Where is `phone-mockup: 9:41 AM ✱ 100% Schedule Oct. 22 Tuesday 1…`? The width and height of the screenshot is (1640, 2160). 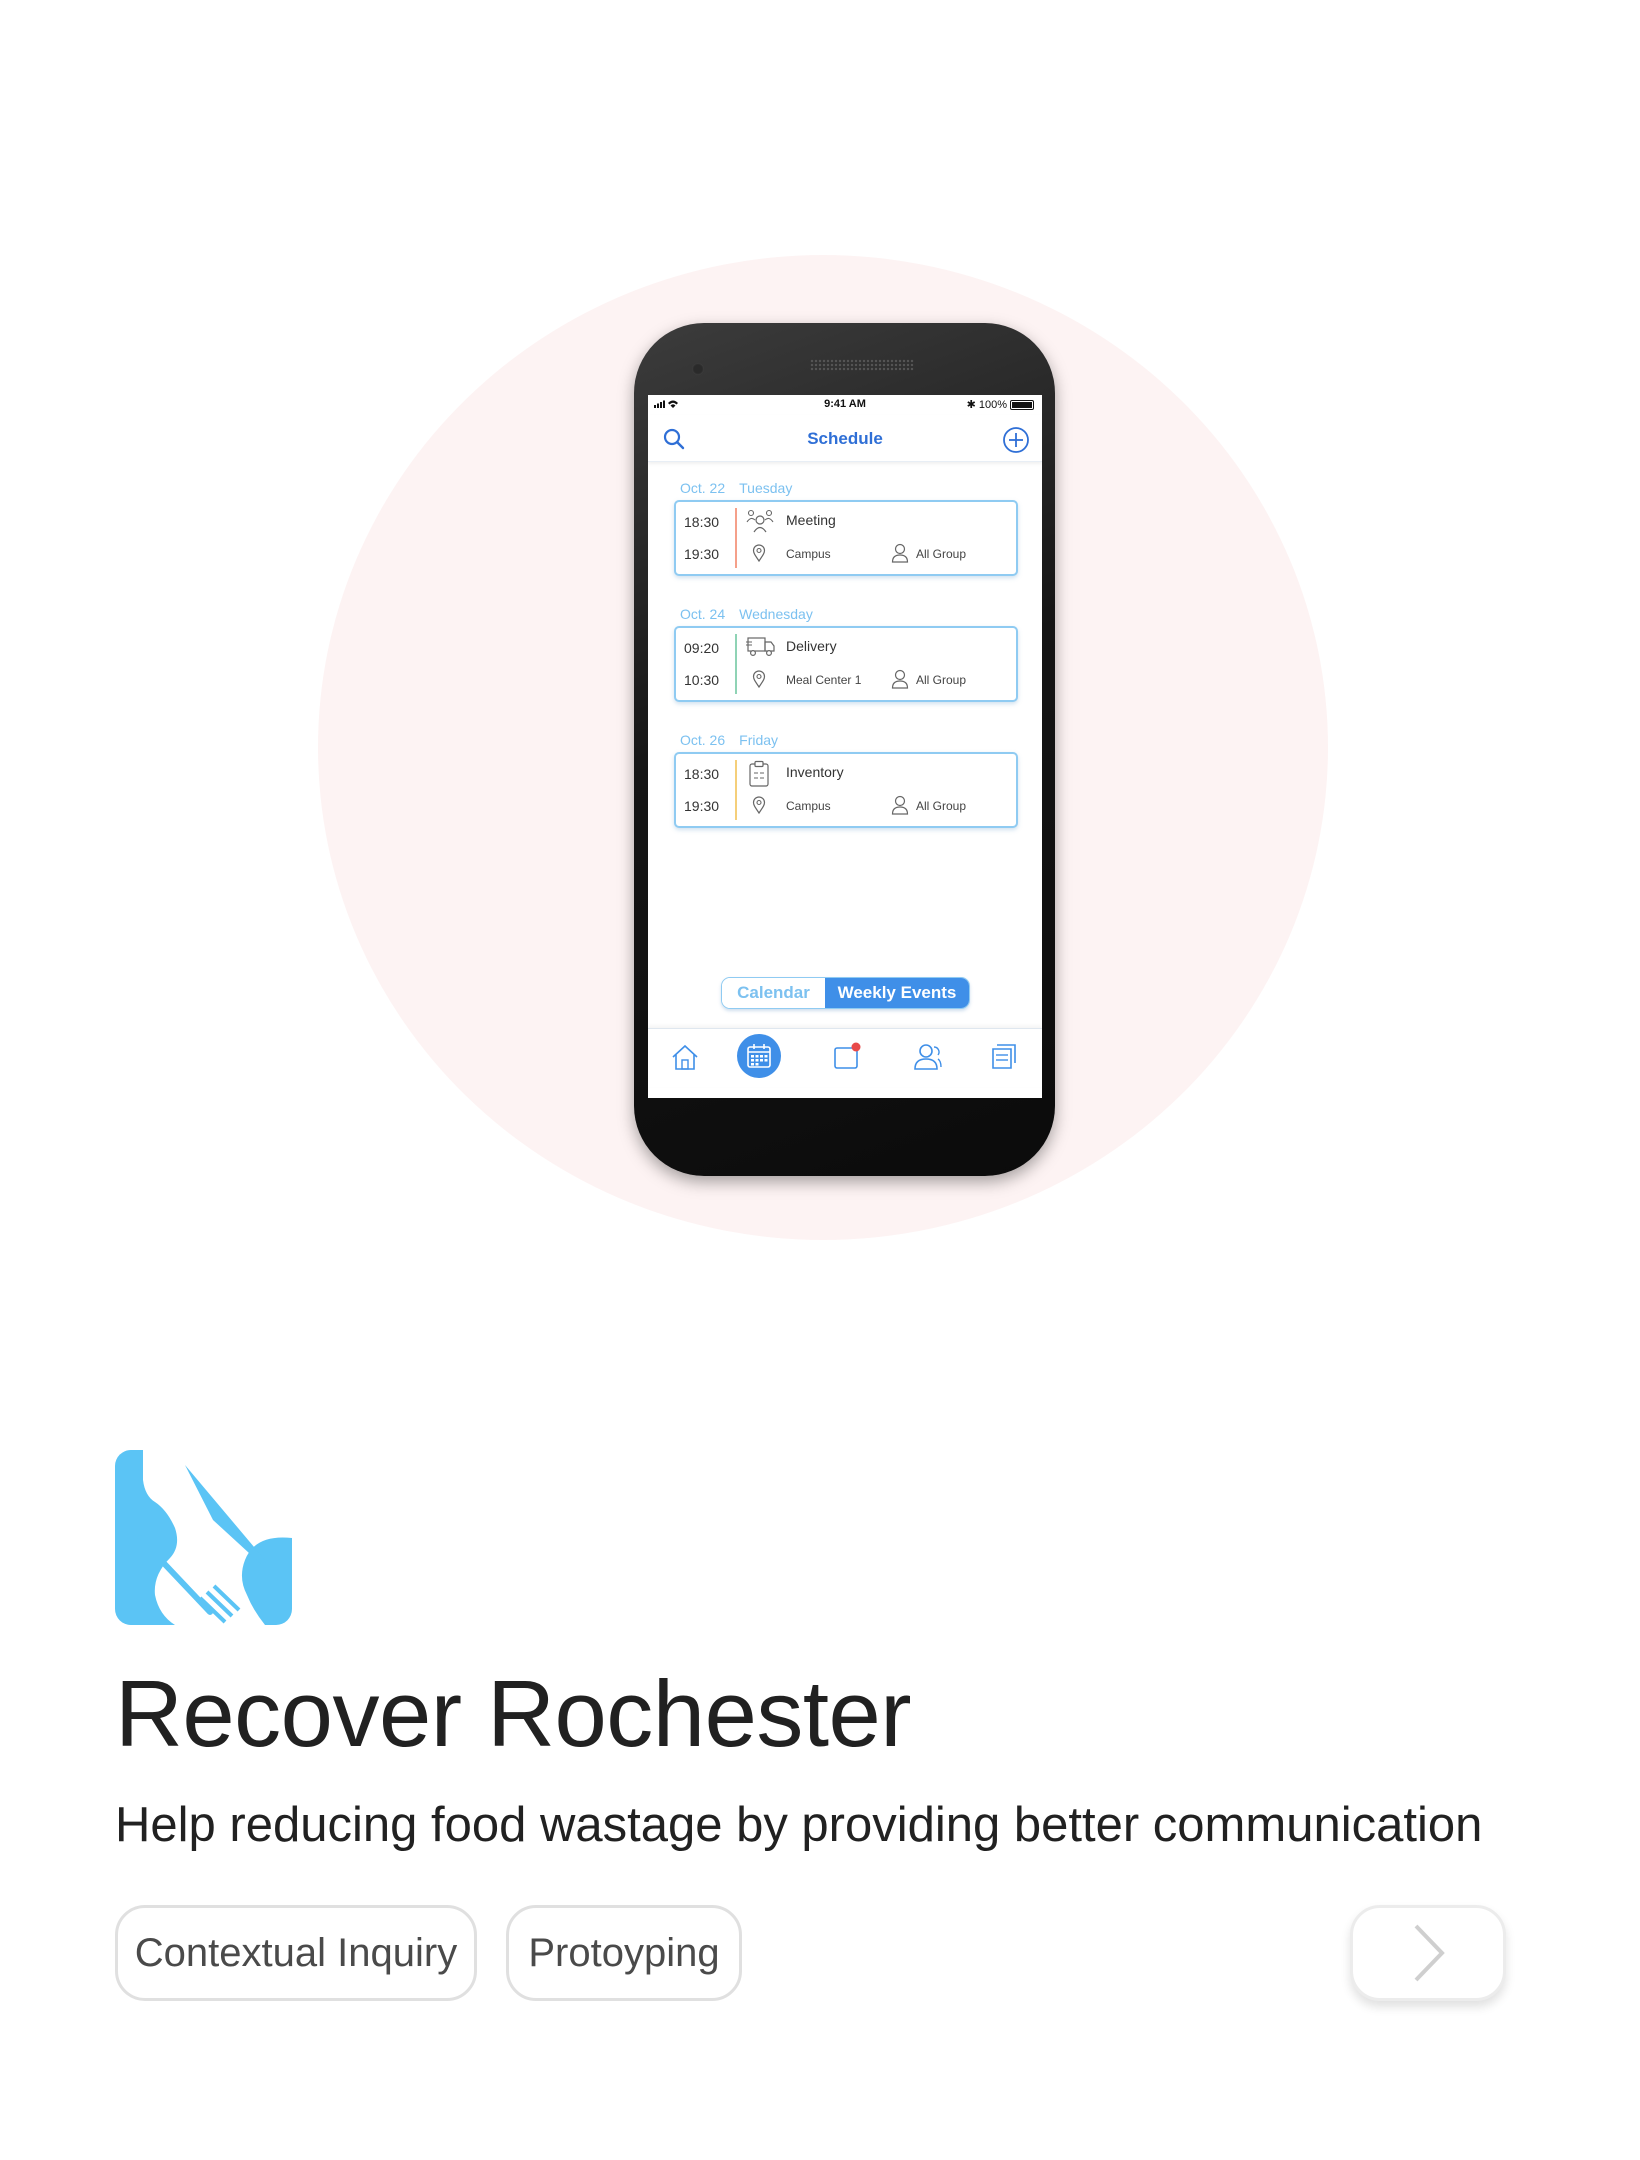
phone-mockup: 9:41 AM ✱ 100% Schedule Oct. 22 Tuesday 1… is located at coordinates (844, 749).